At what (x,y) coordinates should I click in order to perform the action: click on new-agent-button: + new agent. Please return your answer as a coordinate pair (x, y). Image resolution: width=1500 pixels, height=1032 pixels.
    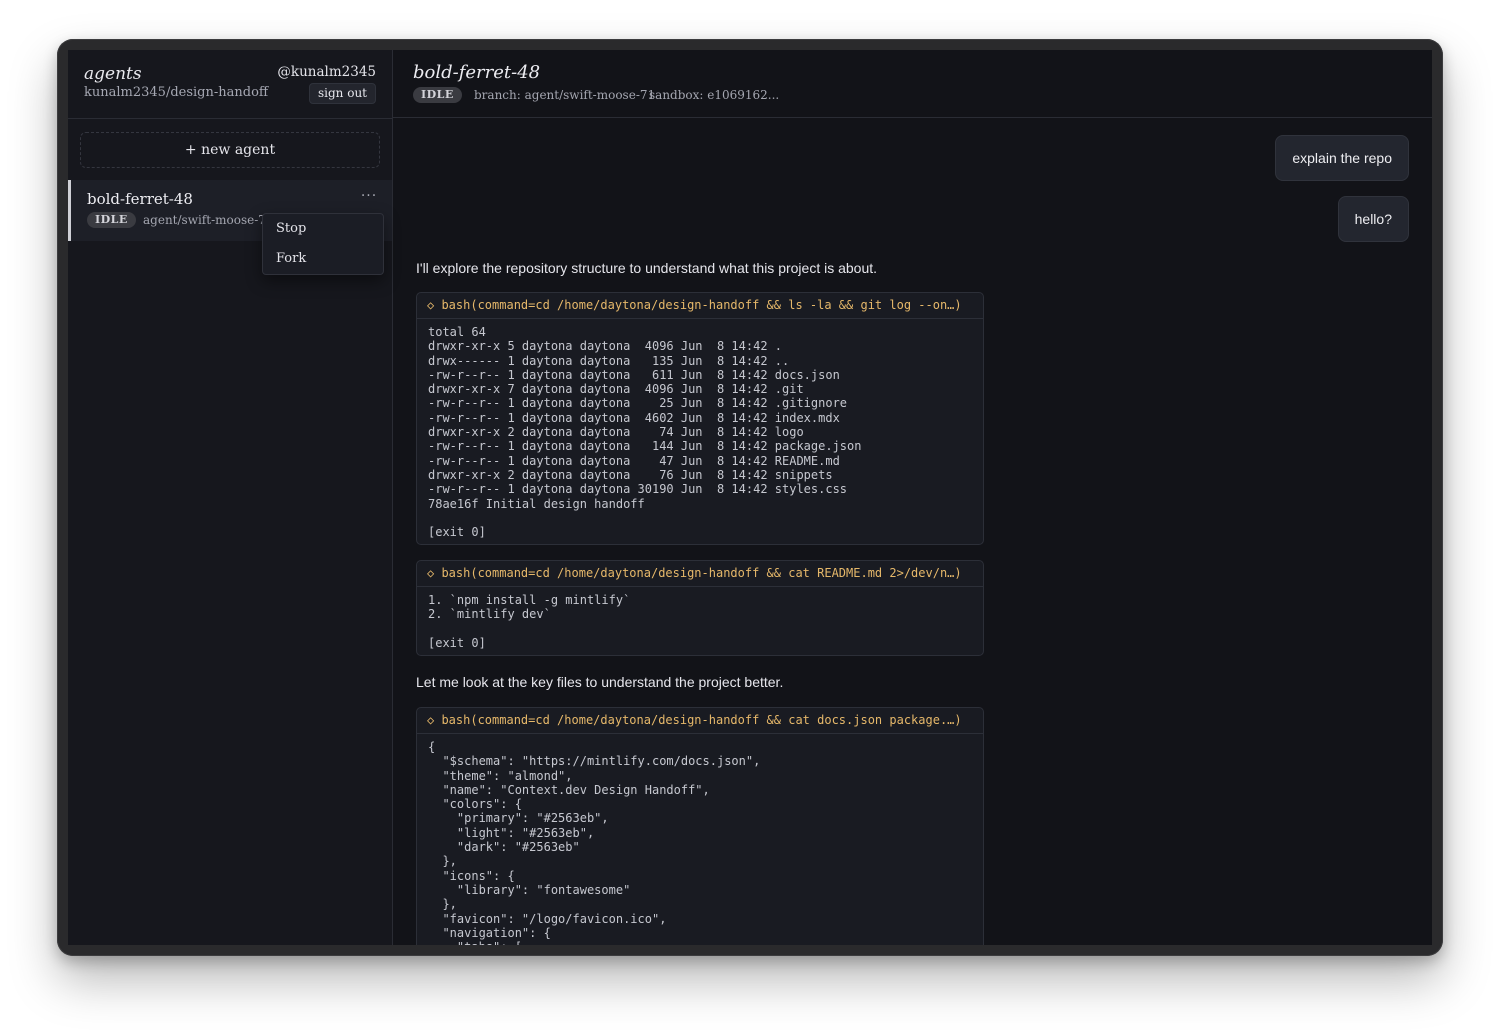
    Looking at the image, I should click on (230, 150).